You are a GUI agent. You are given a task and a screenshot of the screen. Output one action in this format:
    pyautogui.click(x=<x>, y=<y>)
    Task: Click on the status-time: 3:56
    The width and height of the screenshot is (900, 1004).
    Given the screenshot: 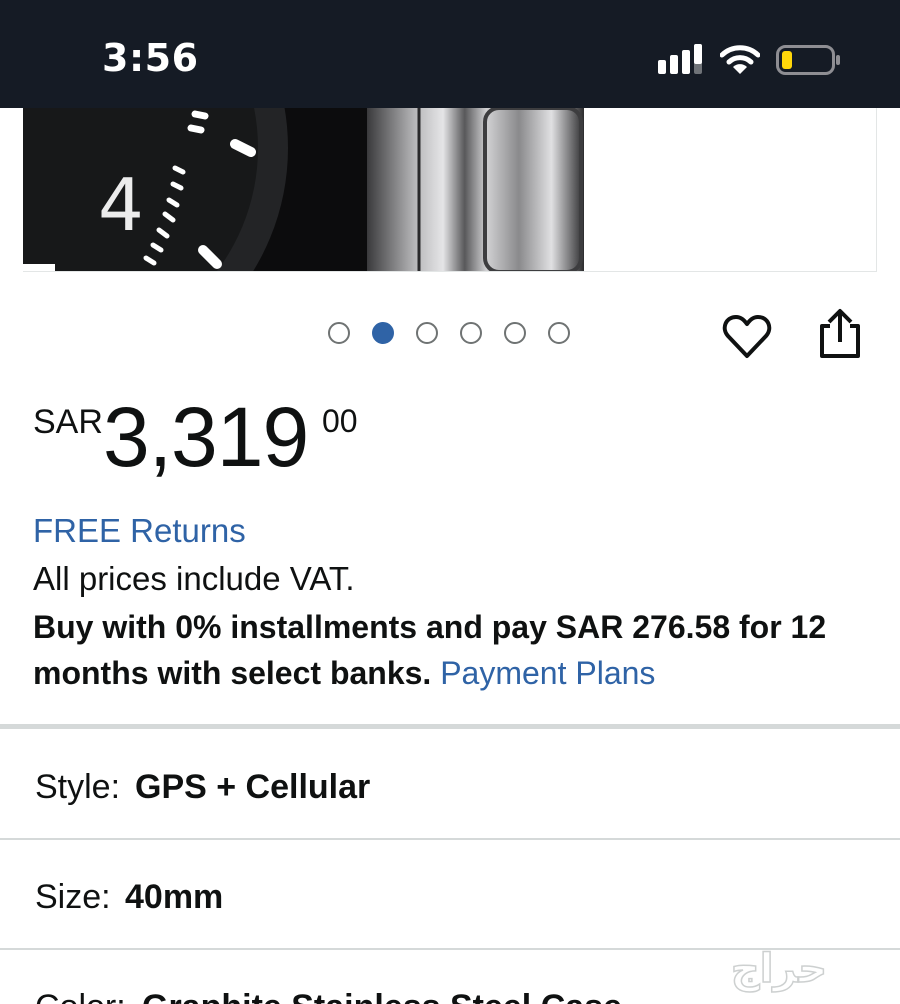 What is the action you would take?
    pyautogui.click(x=150, y=58)
    